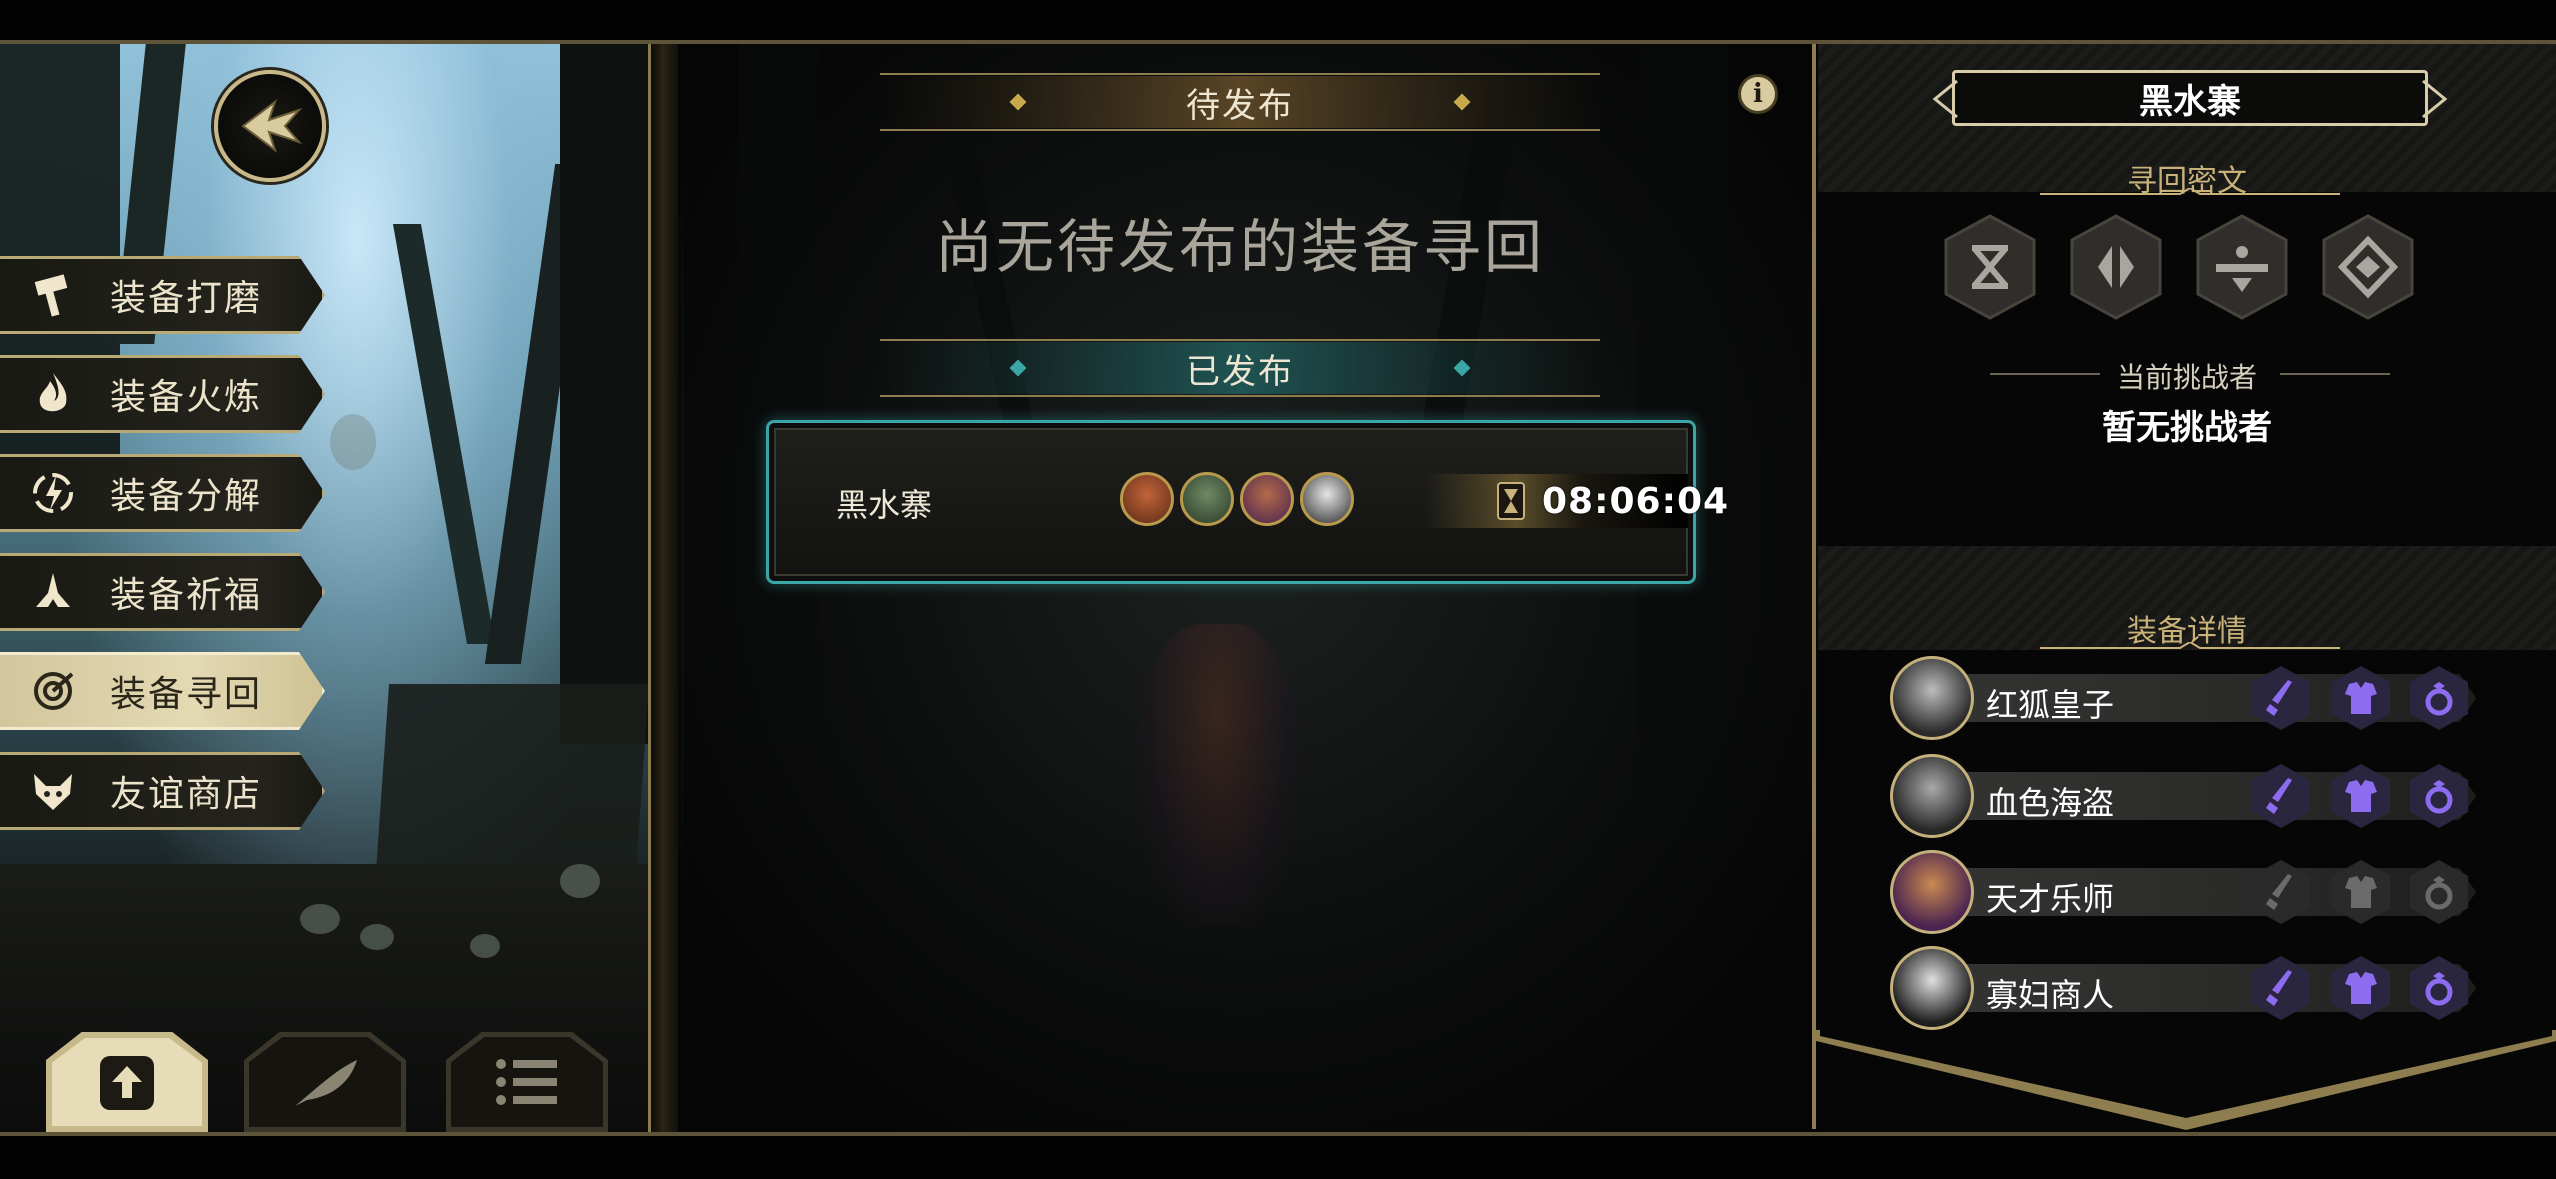 This screenshot has height=1179, width=2556. I want to click on published-header: 已发布, so click(1240, 368).